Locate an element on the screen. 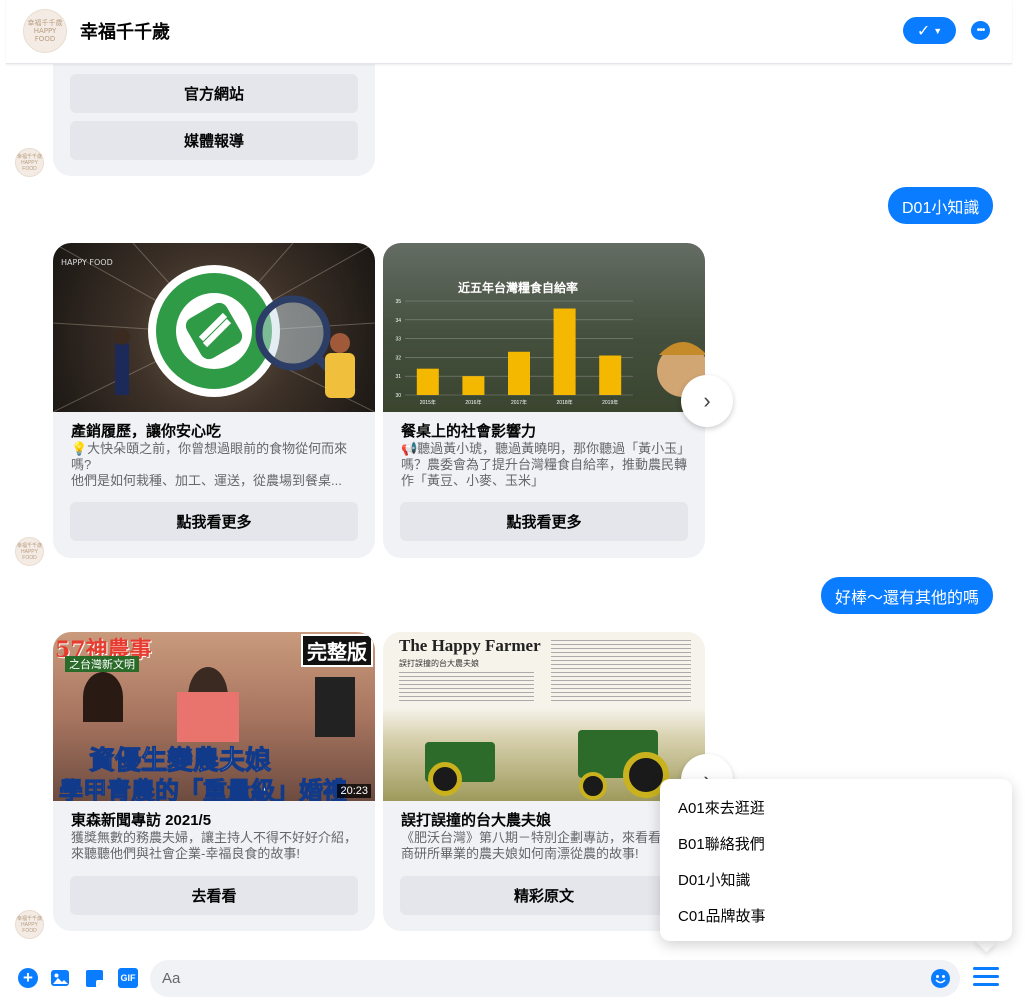  message-input is located at coordinates (542, 978).